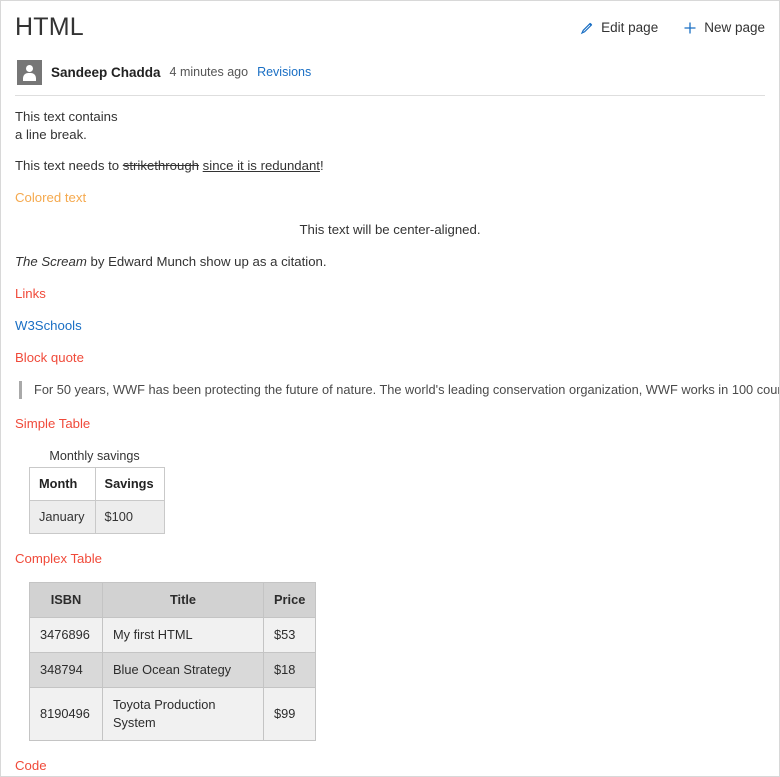 This screenshot has height=777, width=780. What do you see at coordinates (183, 670) in the screenshot?
I see `complex-cell-title: Blue Ocean Strategy` at bounding box center [183, 670].